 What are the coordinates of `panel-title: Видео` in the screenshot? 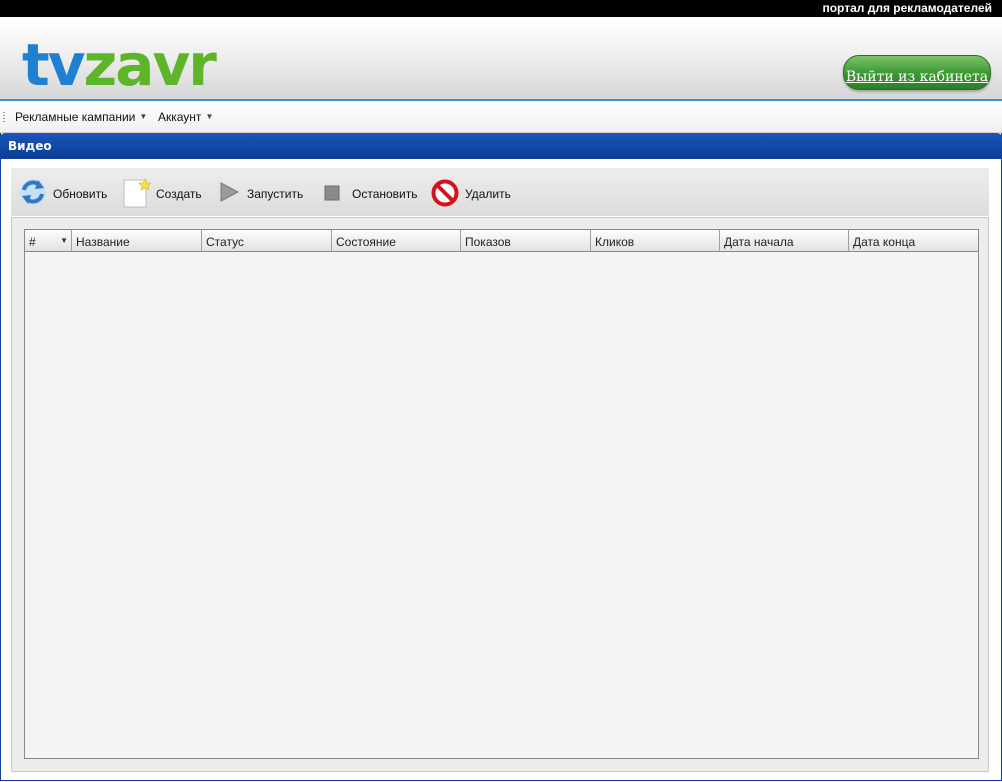 It's located at (30, 146).